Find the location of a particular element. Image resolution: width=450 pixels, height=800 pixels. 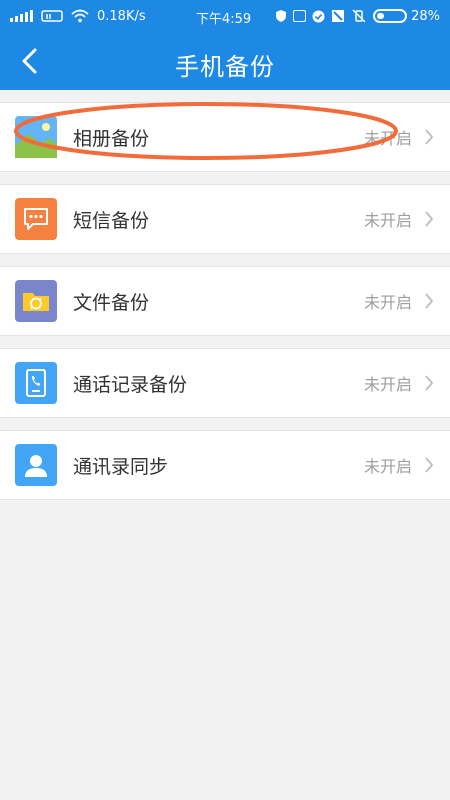

header-bar: 手机备份 is located at coordinates (225, 61).